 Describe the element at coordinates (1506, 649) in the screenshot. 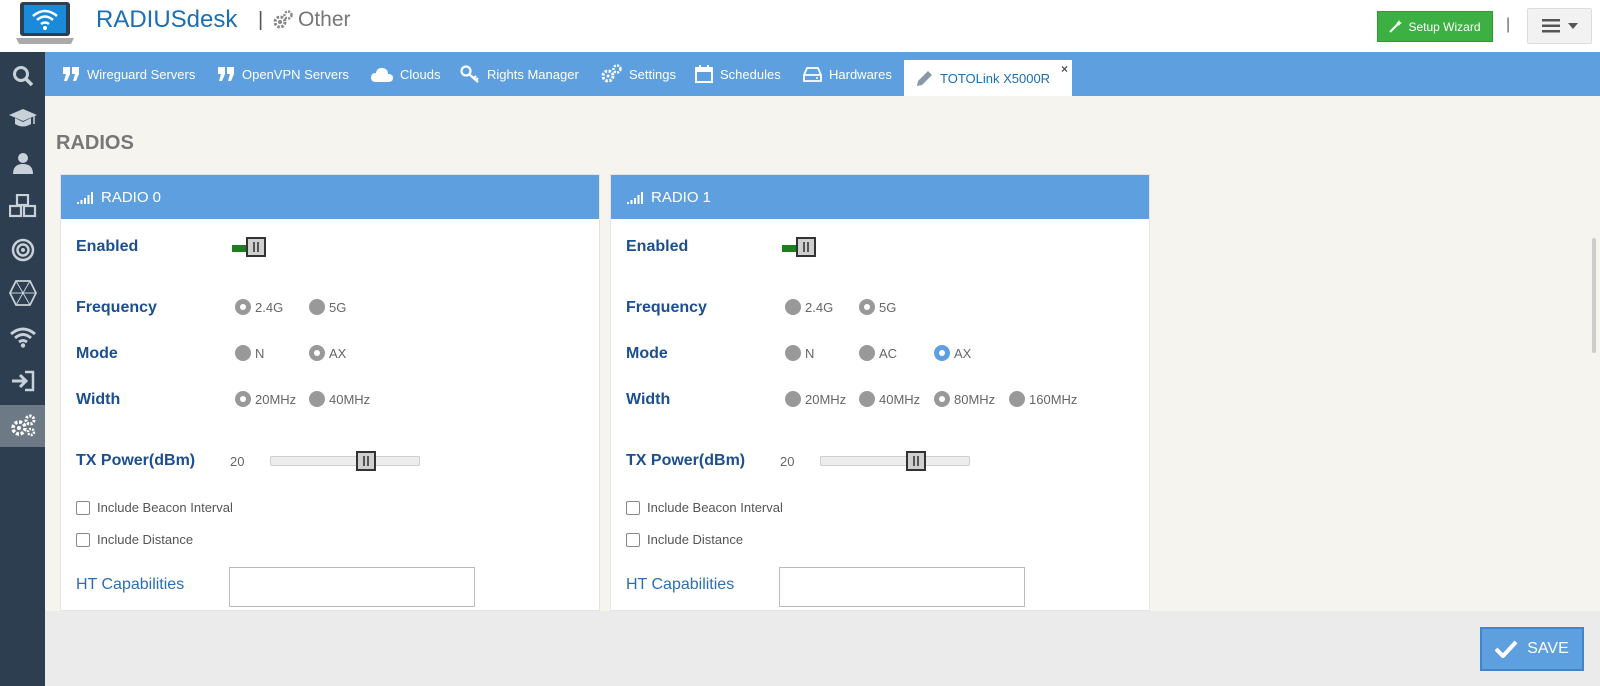

I see `check-icon` at that location.